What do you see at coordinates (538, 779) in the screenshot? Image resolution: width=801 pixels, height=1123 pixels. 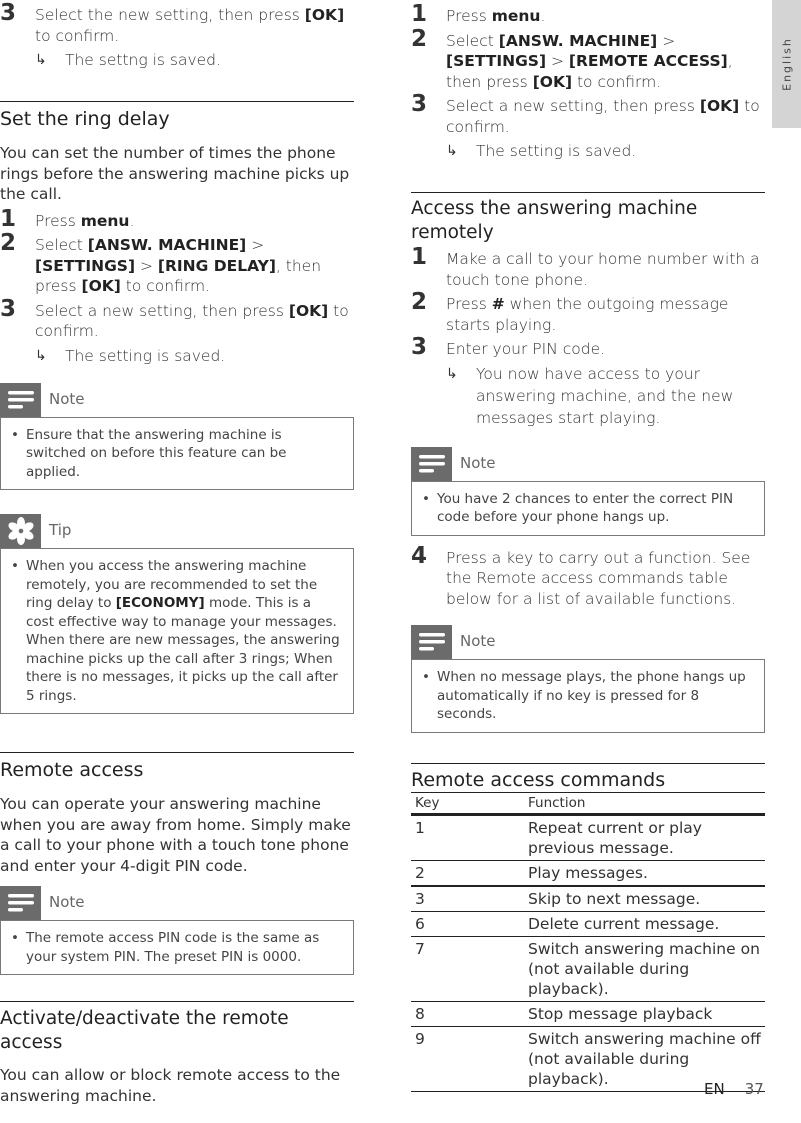 I see `section-title-commands: Remote access commands` at bounding box center [538, 779].